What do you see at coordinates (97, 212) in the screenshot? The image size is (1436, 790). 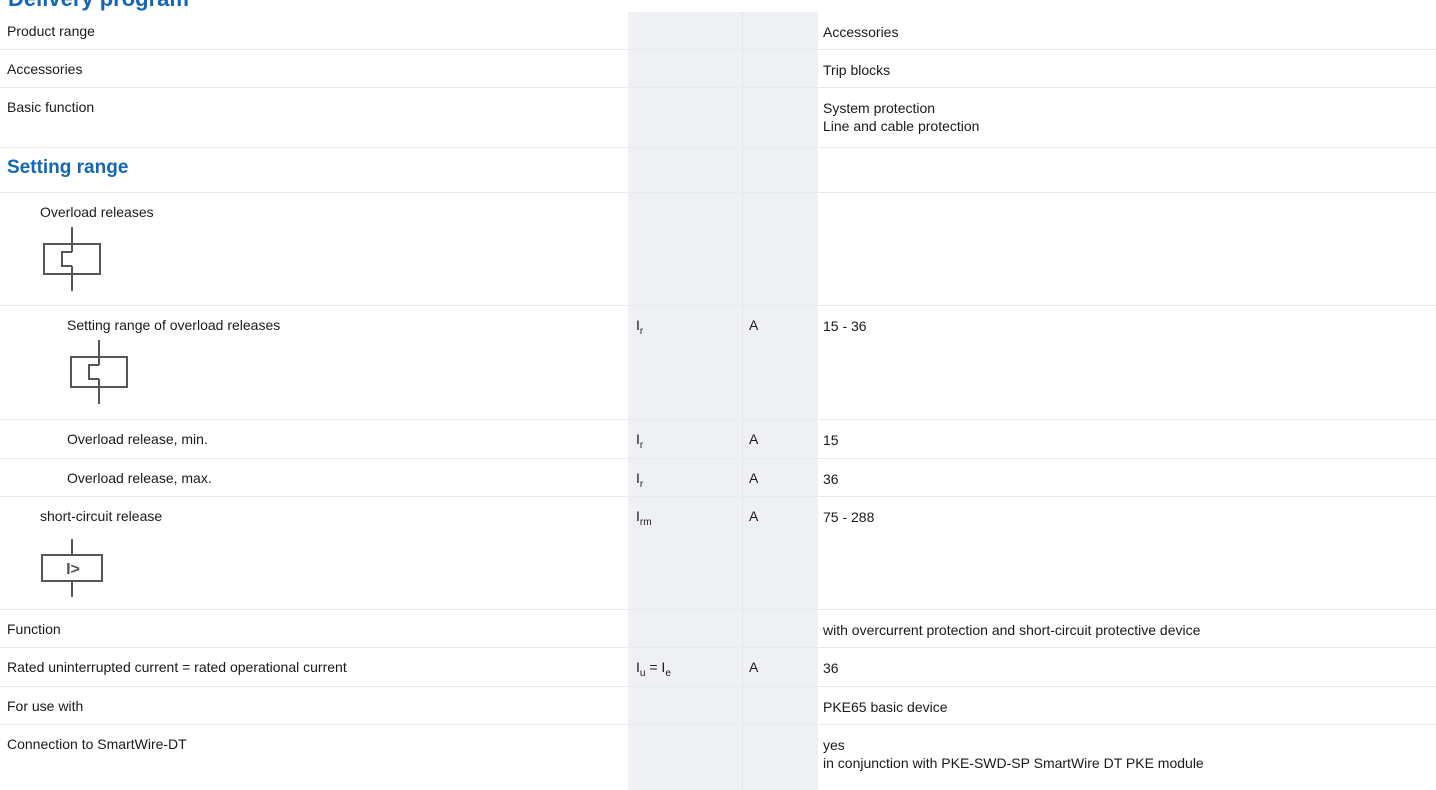 I see `row-label: Overload releases` at bounding box center [97, 212].